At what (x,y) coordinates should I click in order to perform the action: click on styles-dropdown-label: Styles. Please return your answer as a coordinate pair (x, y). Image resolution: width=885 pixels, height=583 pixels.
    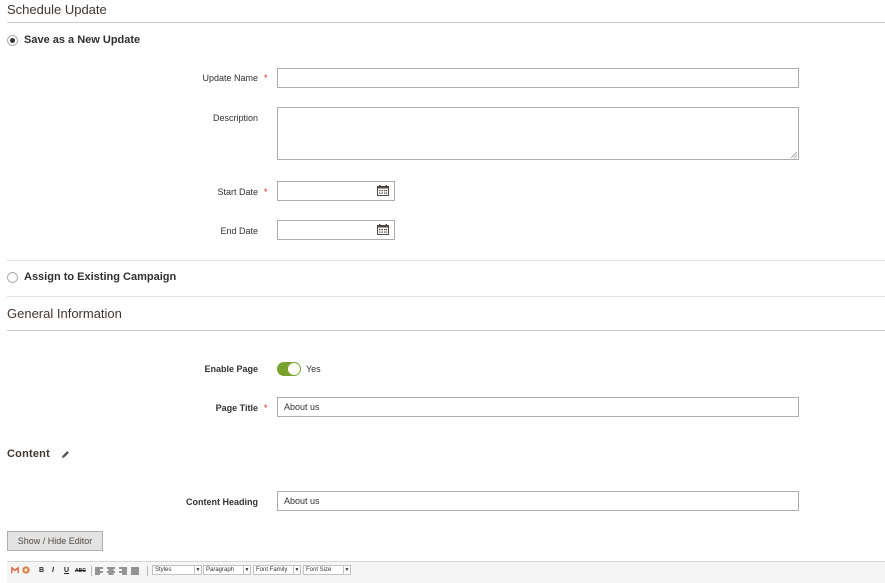
    Looking at the image, I should click on (163, 570).